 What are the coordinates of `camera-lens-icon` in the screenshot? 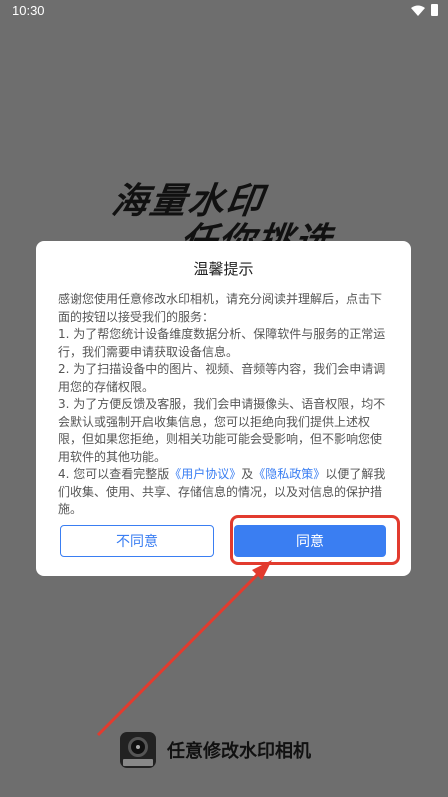 It's located at (138, 747).